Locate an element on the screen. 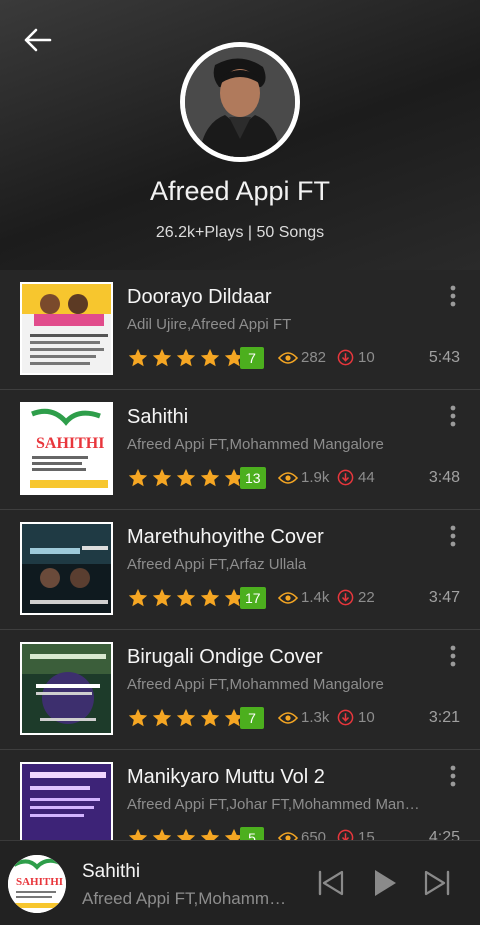  now-playing-artist: Afreed Appi FT,Mohammed Mangalore is located at coordinates (187, 898).